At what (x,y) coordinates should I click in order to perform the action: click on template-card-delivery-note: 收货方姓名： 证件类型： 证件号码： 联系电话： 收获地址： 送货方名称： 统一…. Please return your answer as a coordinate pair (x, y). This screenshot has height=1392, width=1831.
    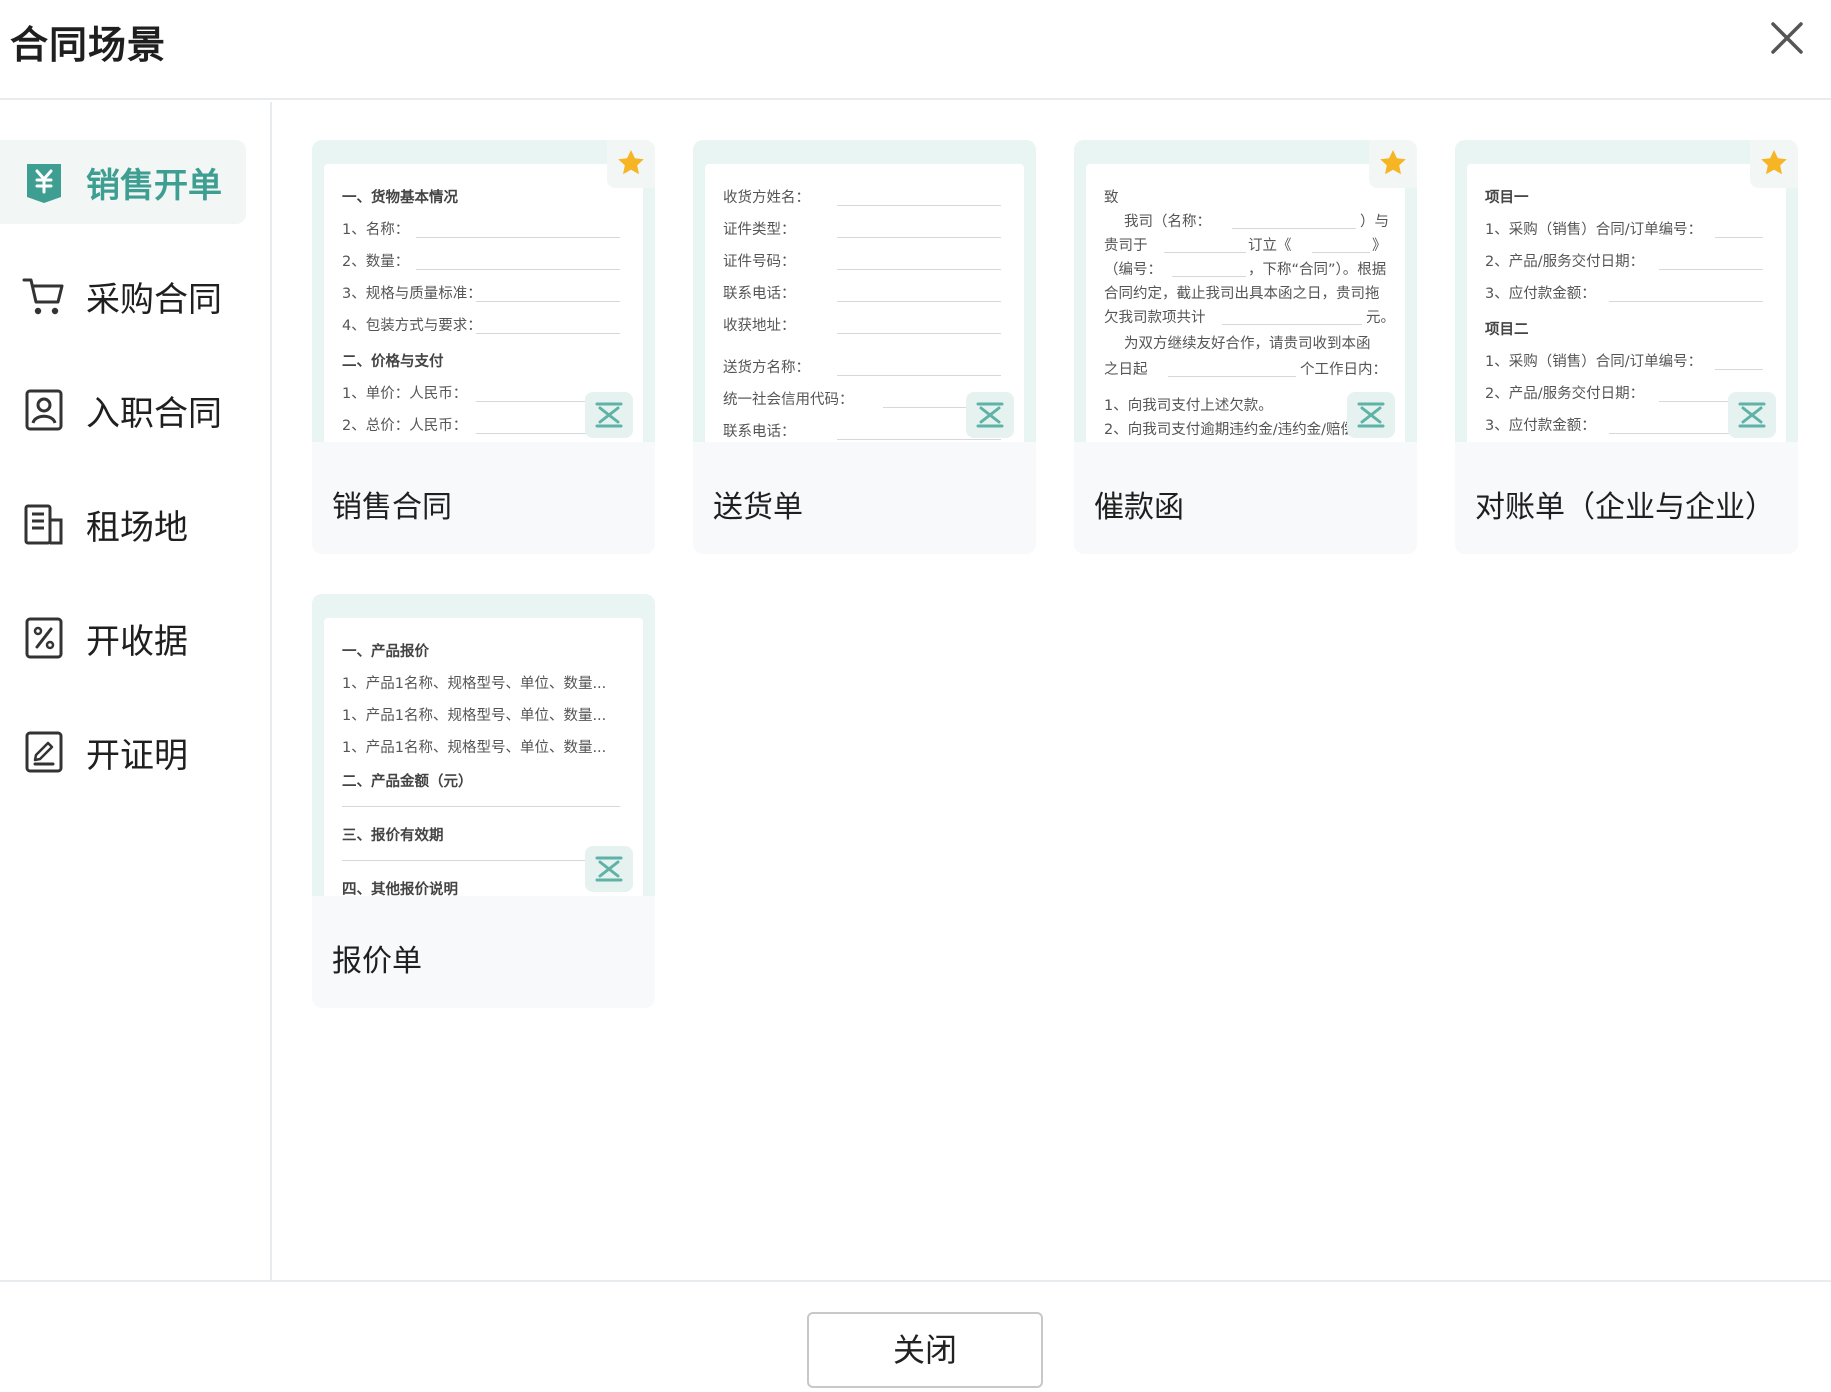
    Looking at the image, I should click on (864, 347).